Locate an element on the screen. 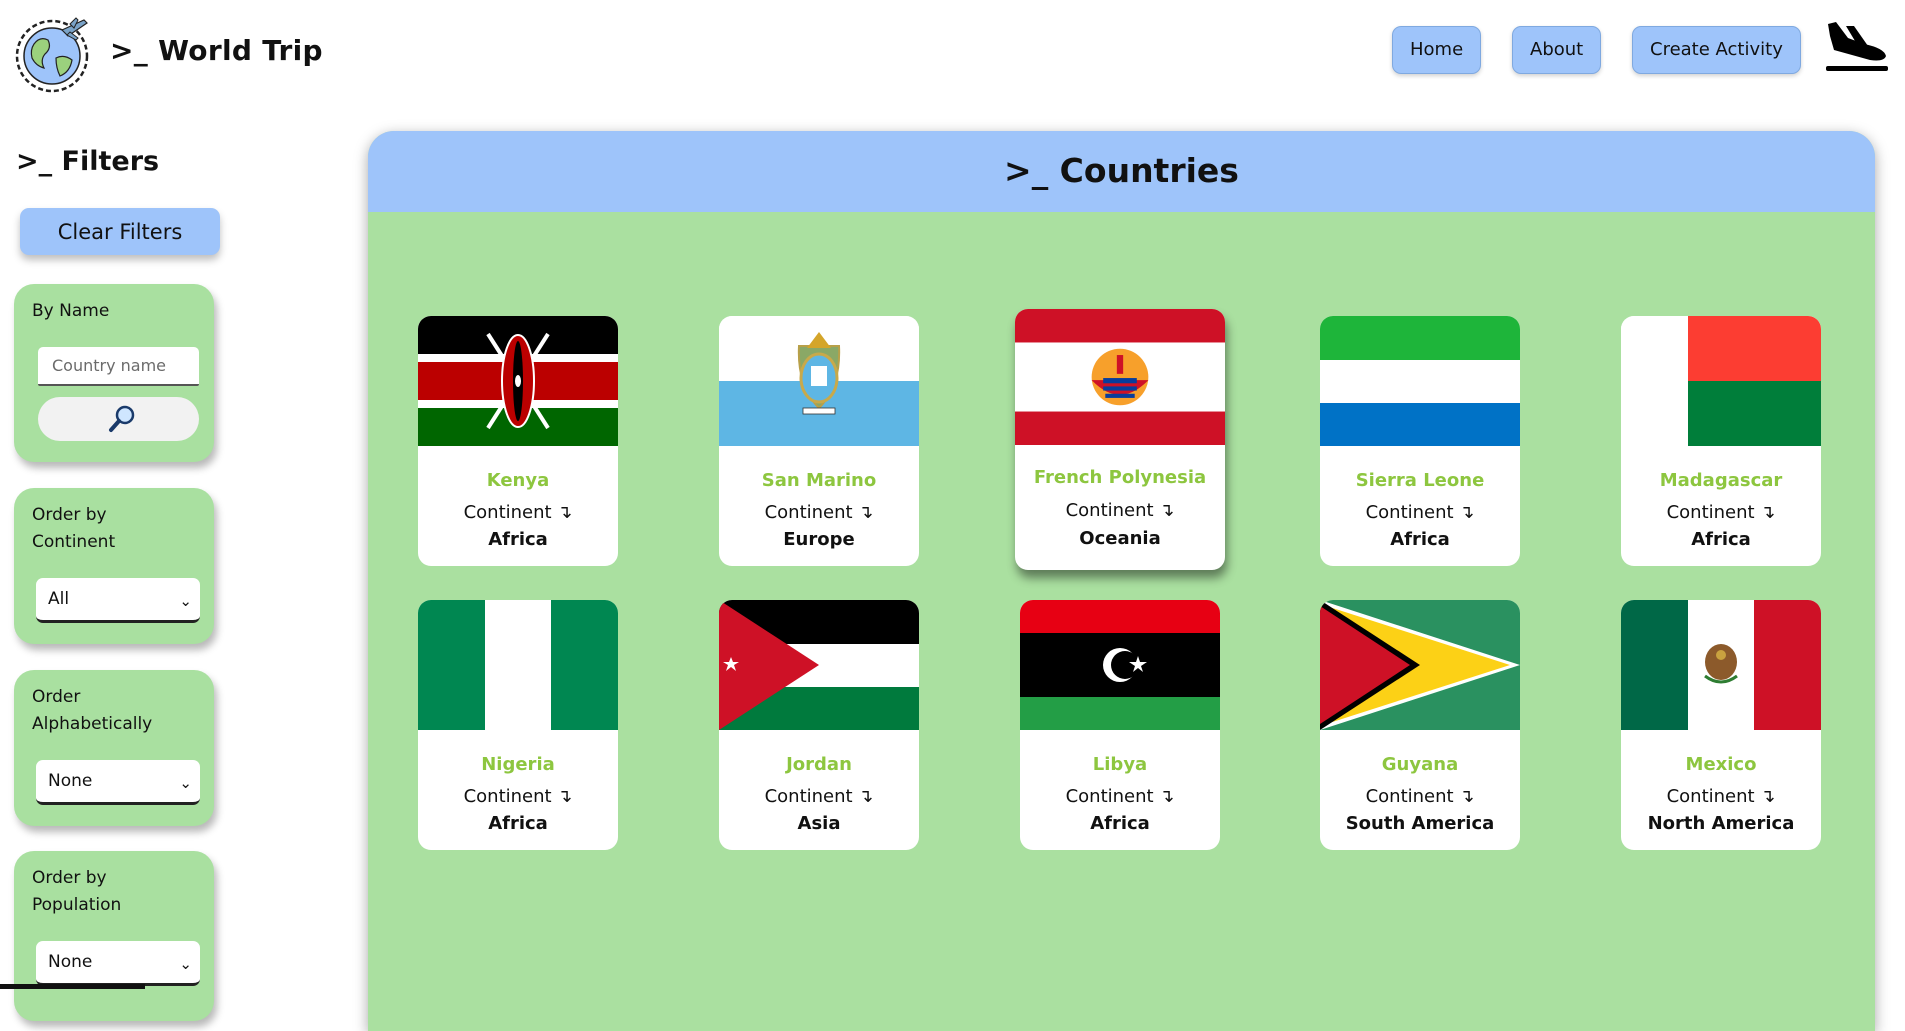 Image resolution: width=1905 pixels, height=1031 pixels. countries-title: >_ Countries is located at coordinates (1121, 170).